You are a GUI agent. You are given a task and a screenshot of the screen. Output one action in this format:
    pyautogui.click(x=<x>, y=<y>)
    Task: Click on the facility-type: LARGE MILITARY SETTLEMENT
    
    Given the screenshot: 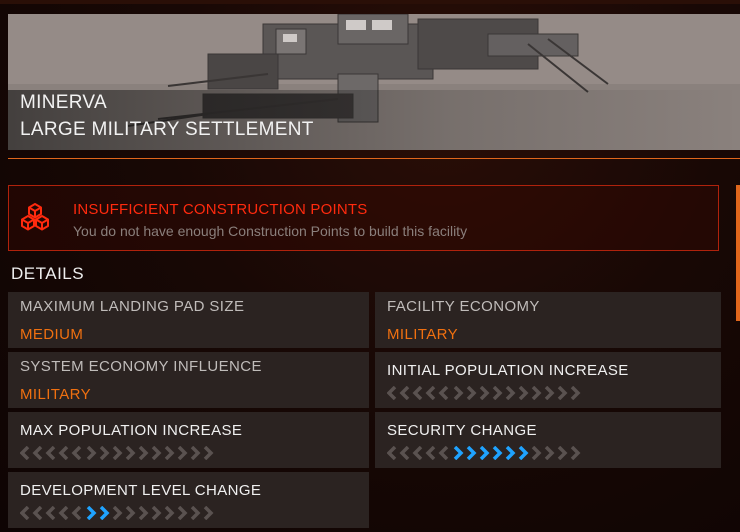 What is the action you would take?
    pyautogui.click(x=167, y=129)
    